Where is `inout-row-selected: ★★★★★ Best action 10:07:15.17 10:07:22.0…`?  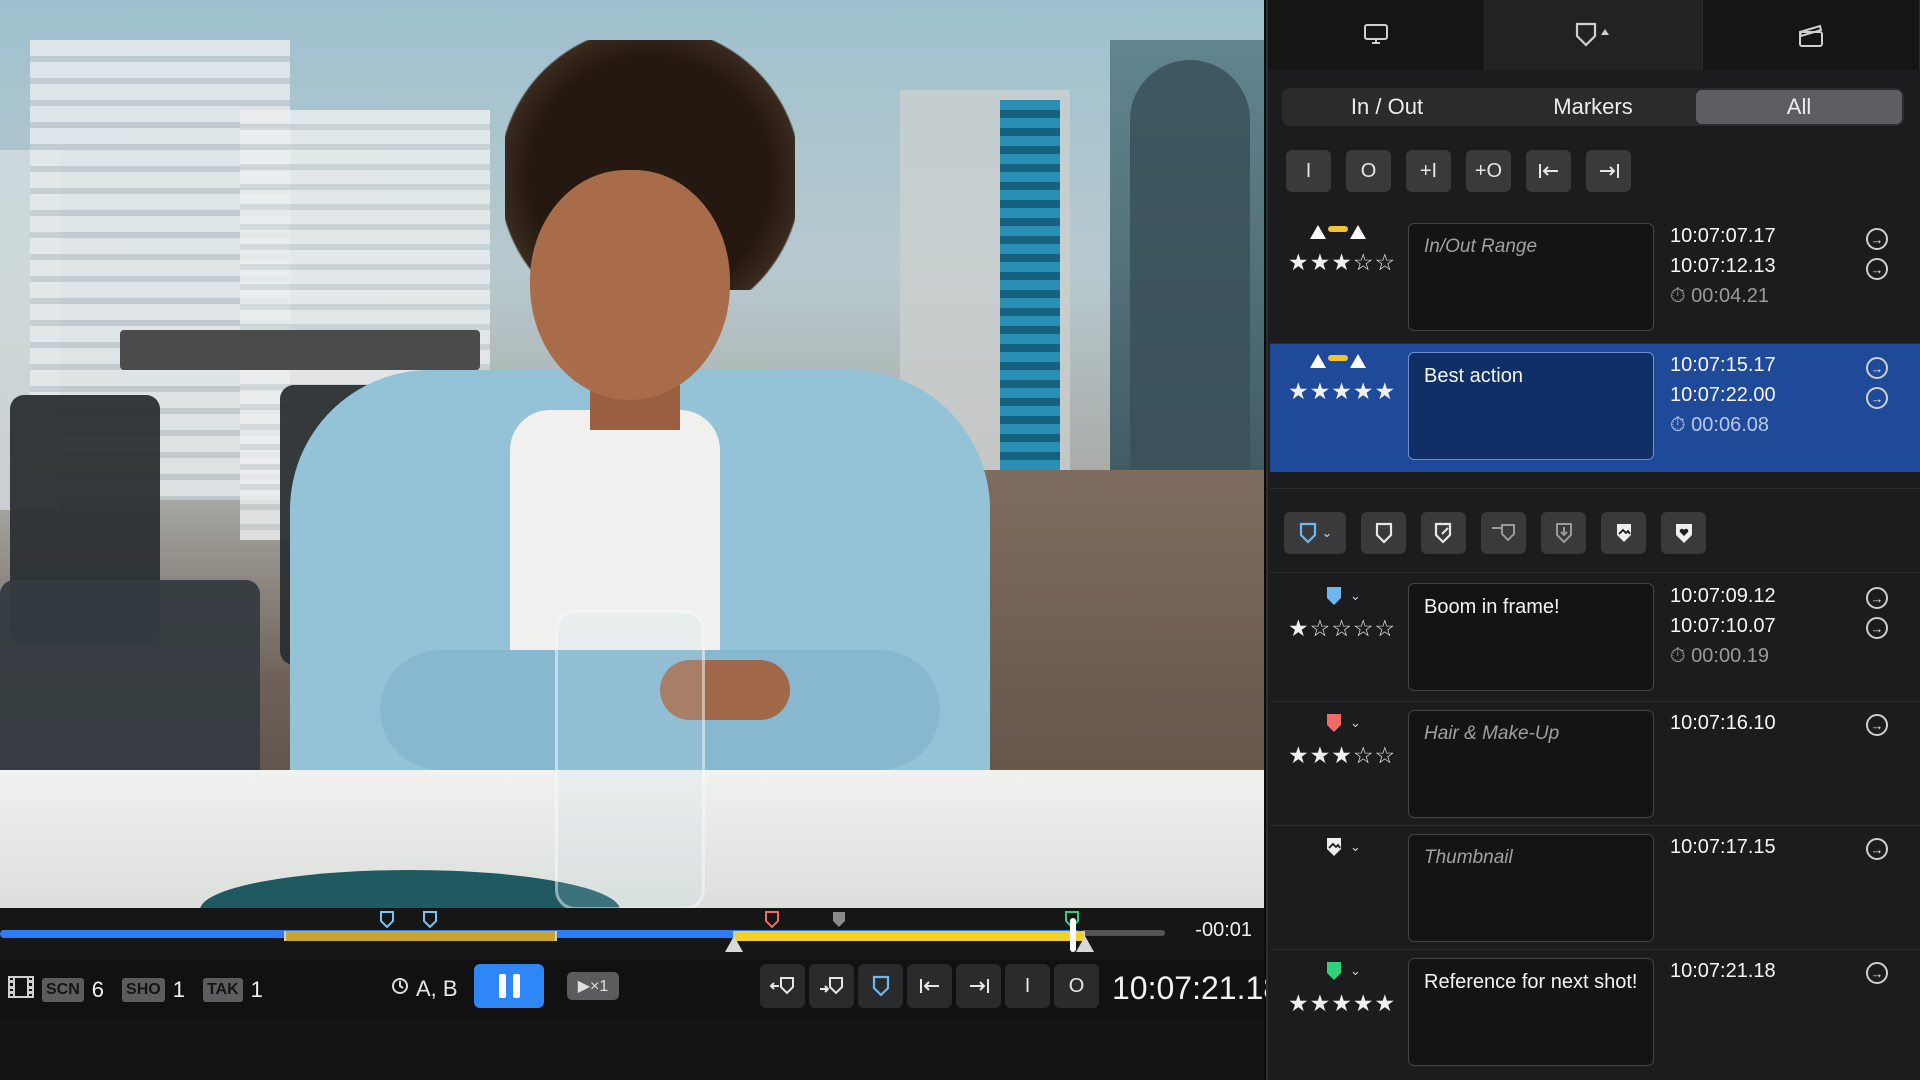
inout-row-selected: ★★★★★ Best action 10:07:15.17 10:07:22.0… is located at coordinates (1595, 408).